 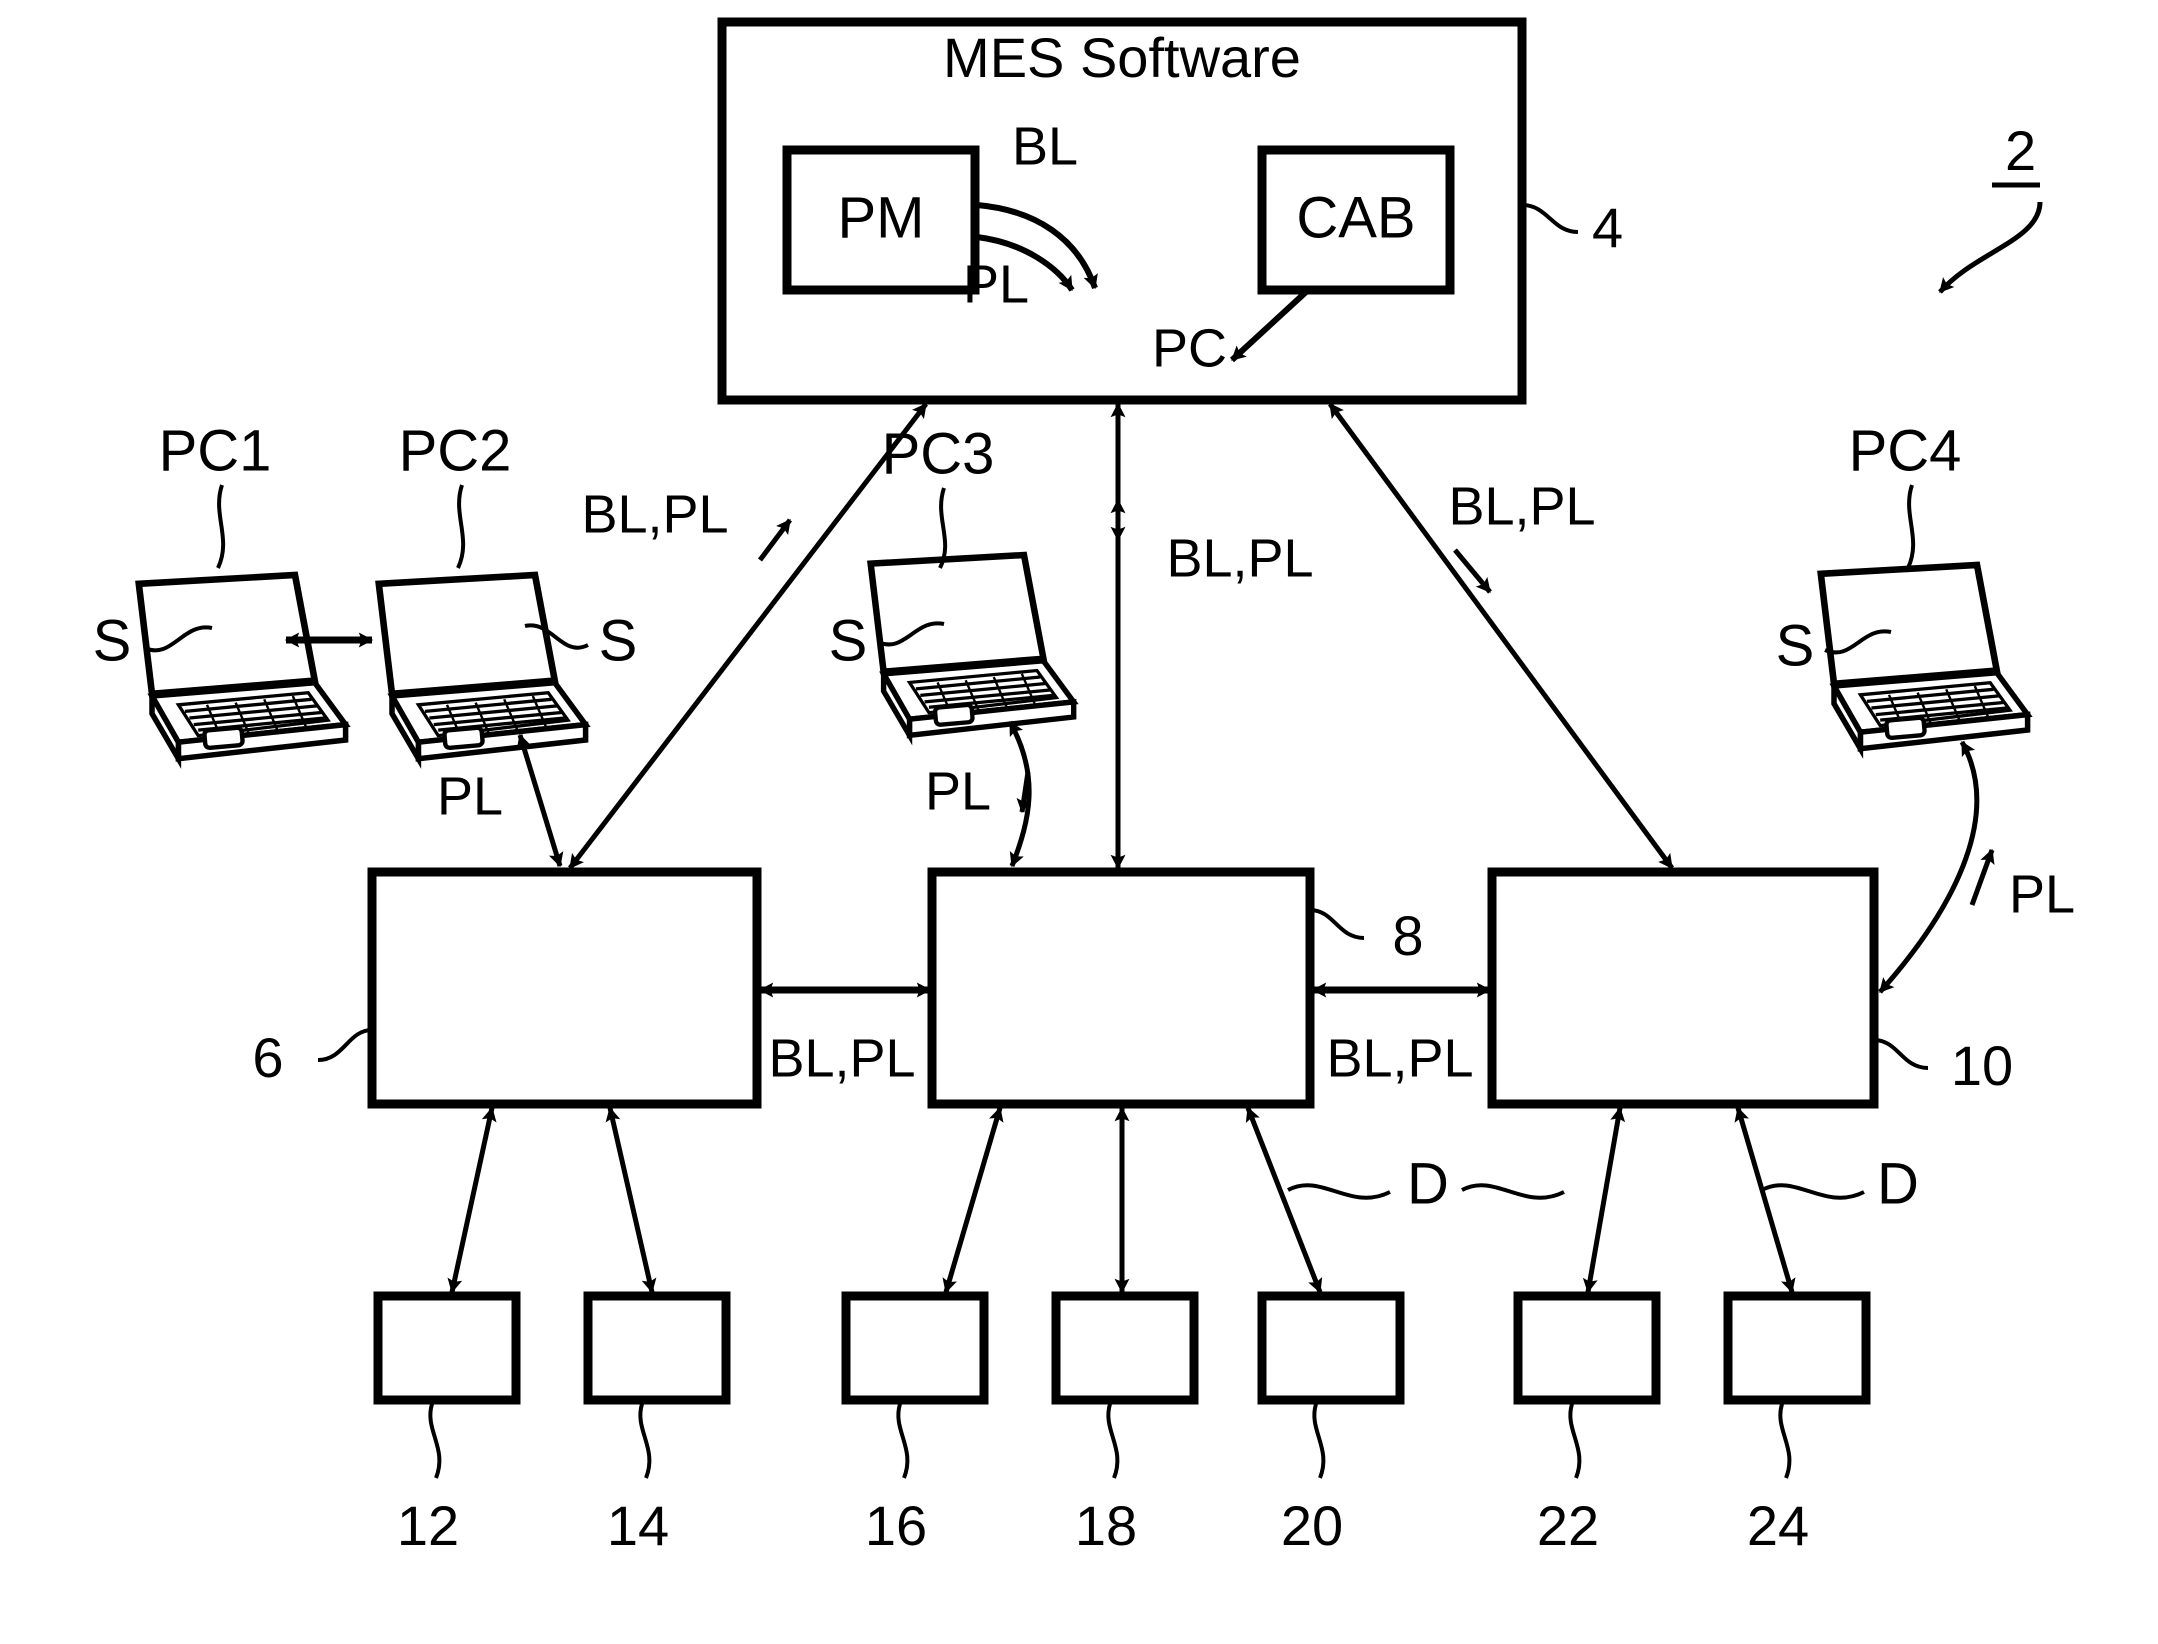 I want to click on link-pc2-cell6-label: PL, so click(x=470, y=796).